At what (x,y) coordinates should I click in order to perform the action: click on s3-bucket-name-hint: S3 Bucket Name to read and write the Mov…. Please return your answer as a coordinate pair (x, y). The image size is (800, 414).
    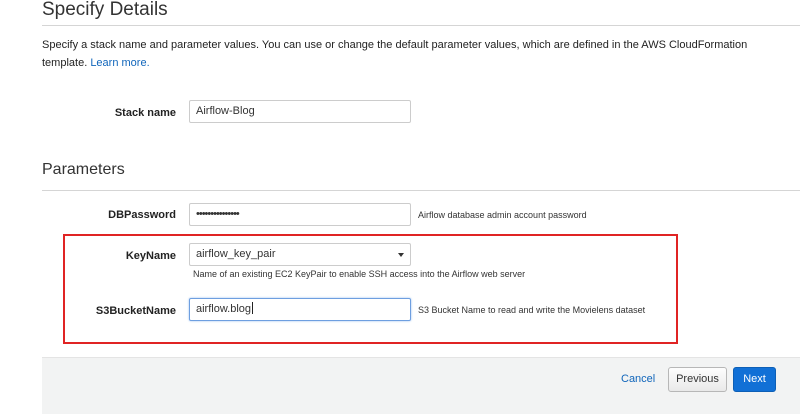
    Looking at the image, I should click on (532, 310).